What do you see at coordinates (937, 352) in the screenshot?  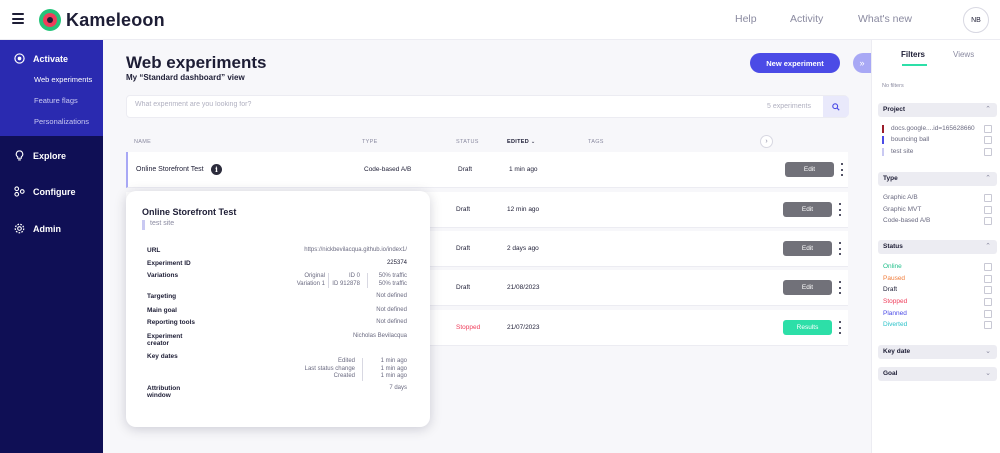 I see `filter-section-key-date: Key date ⌄` at bounding box center [937, 352].